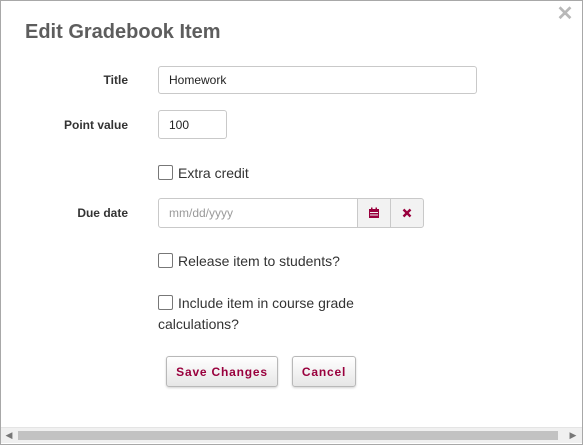 This screenshot has width=583, height=445. I want to click on due-date-input, so click(258, 213).